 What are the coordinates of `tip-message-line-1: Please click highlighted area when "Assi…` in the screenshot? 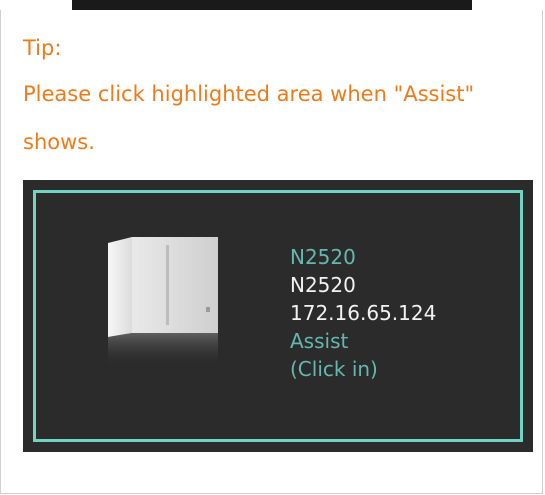 It's located at (249, 94).